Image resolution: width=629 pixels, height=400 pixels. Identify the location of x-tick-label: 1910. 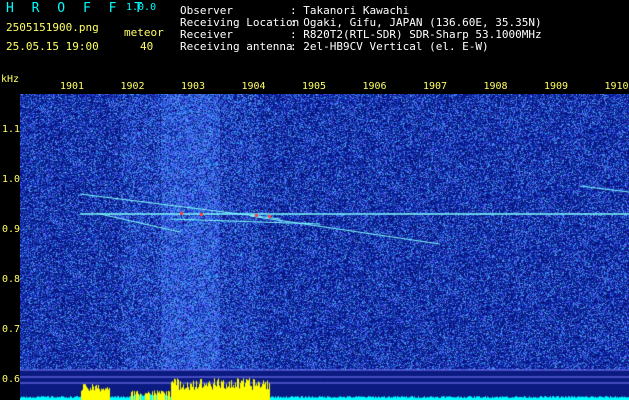
(616, 86).